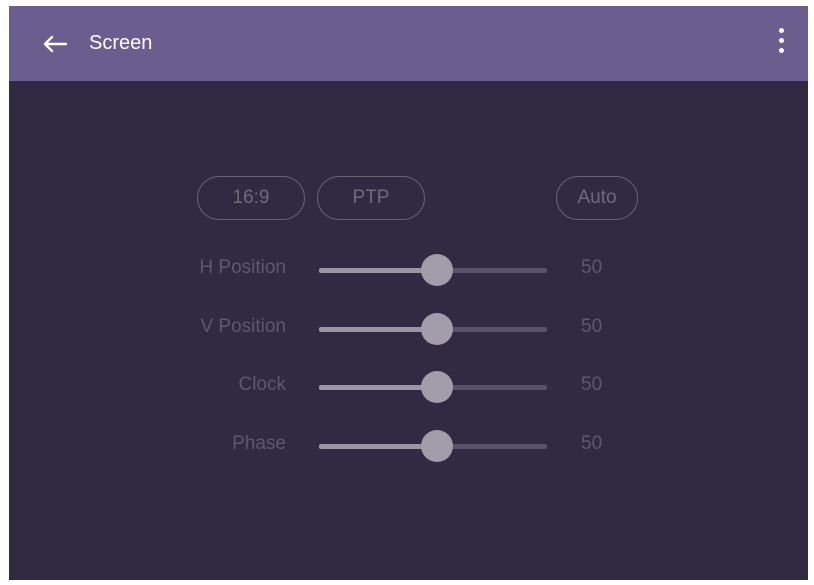  Describe the element at coordinates (437, 329) in the screenshot. I see `v-position-slider-thumb` at that location.